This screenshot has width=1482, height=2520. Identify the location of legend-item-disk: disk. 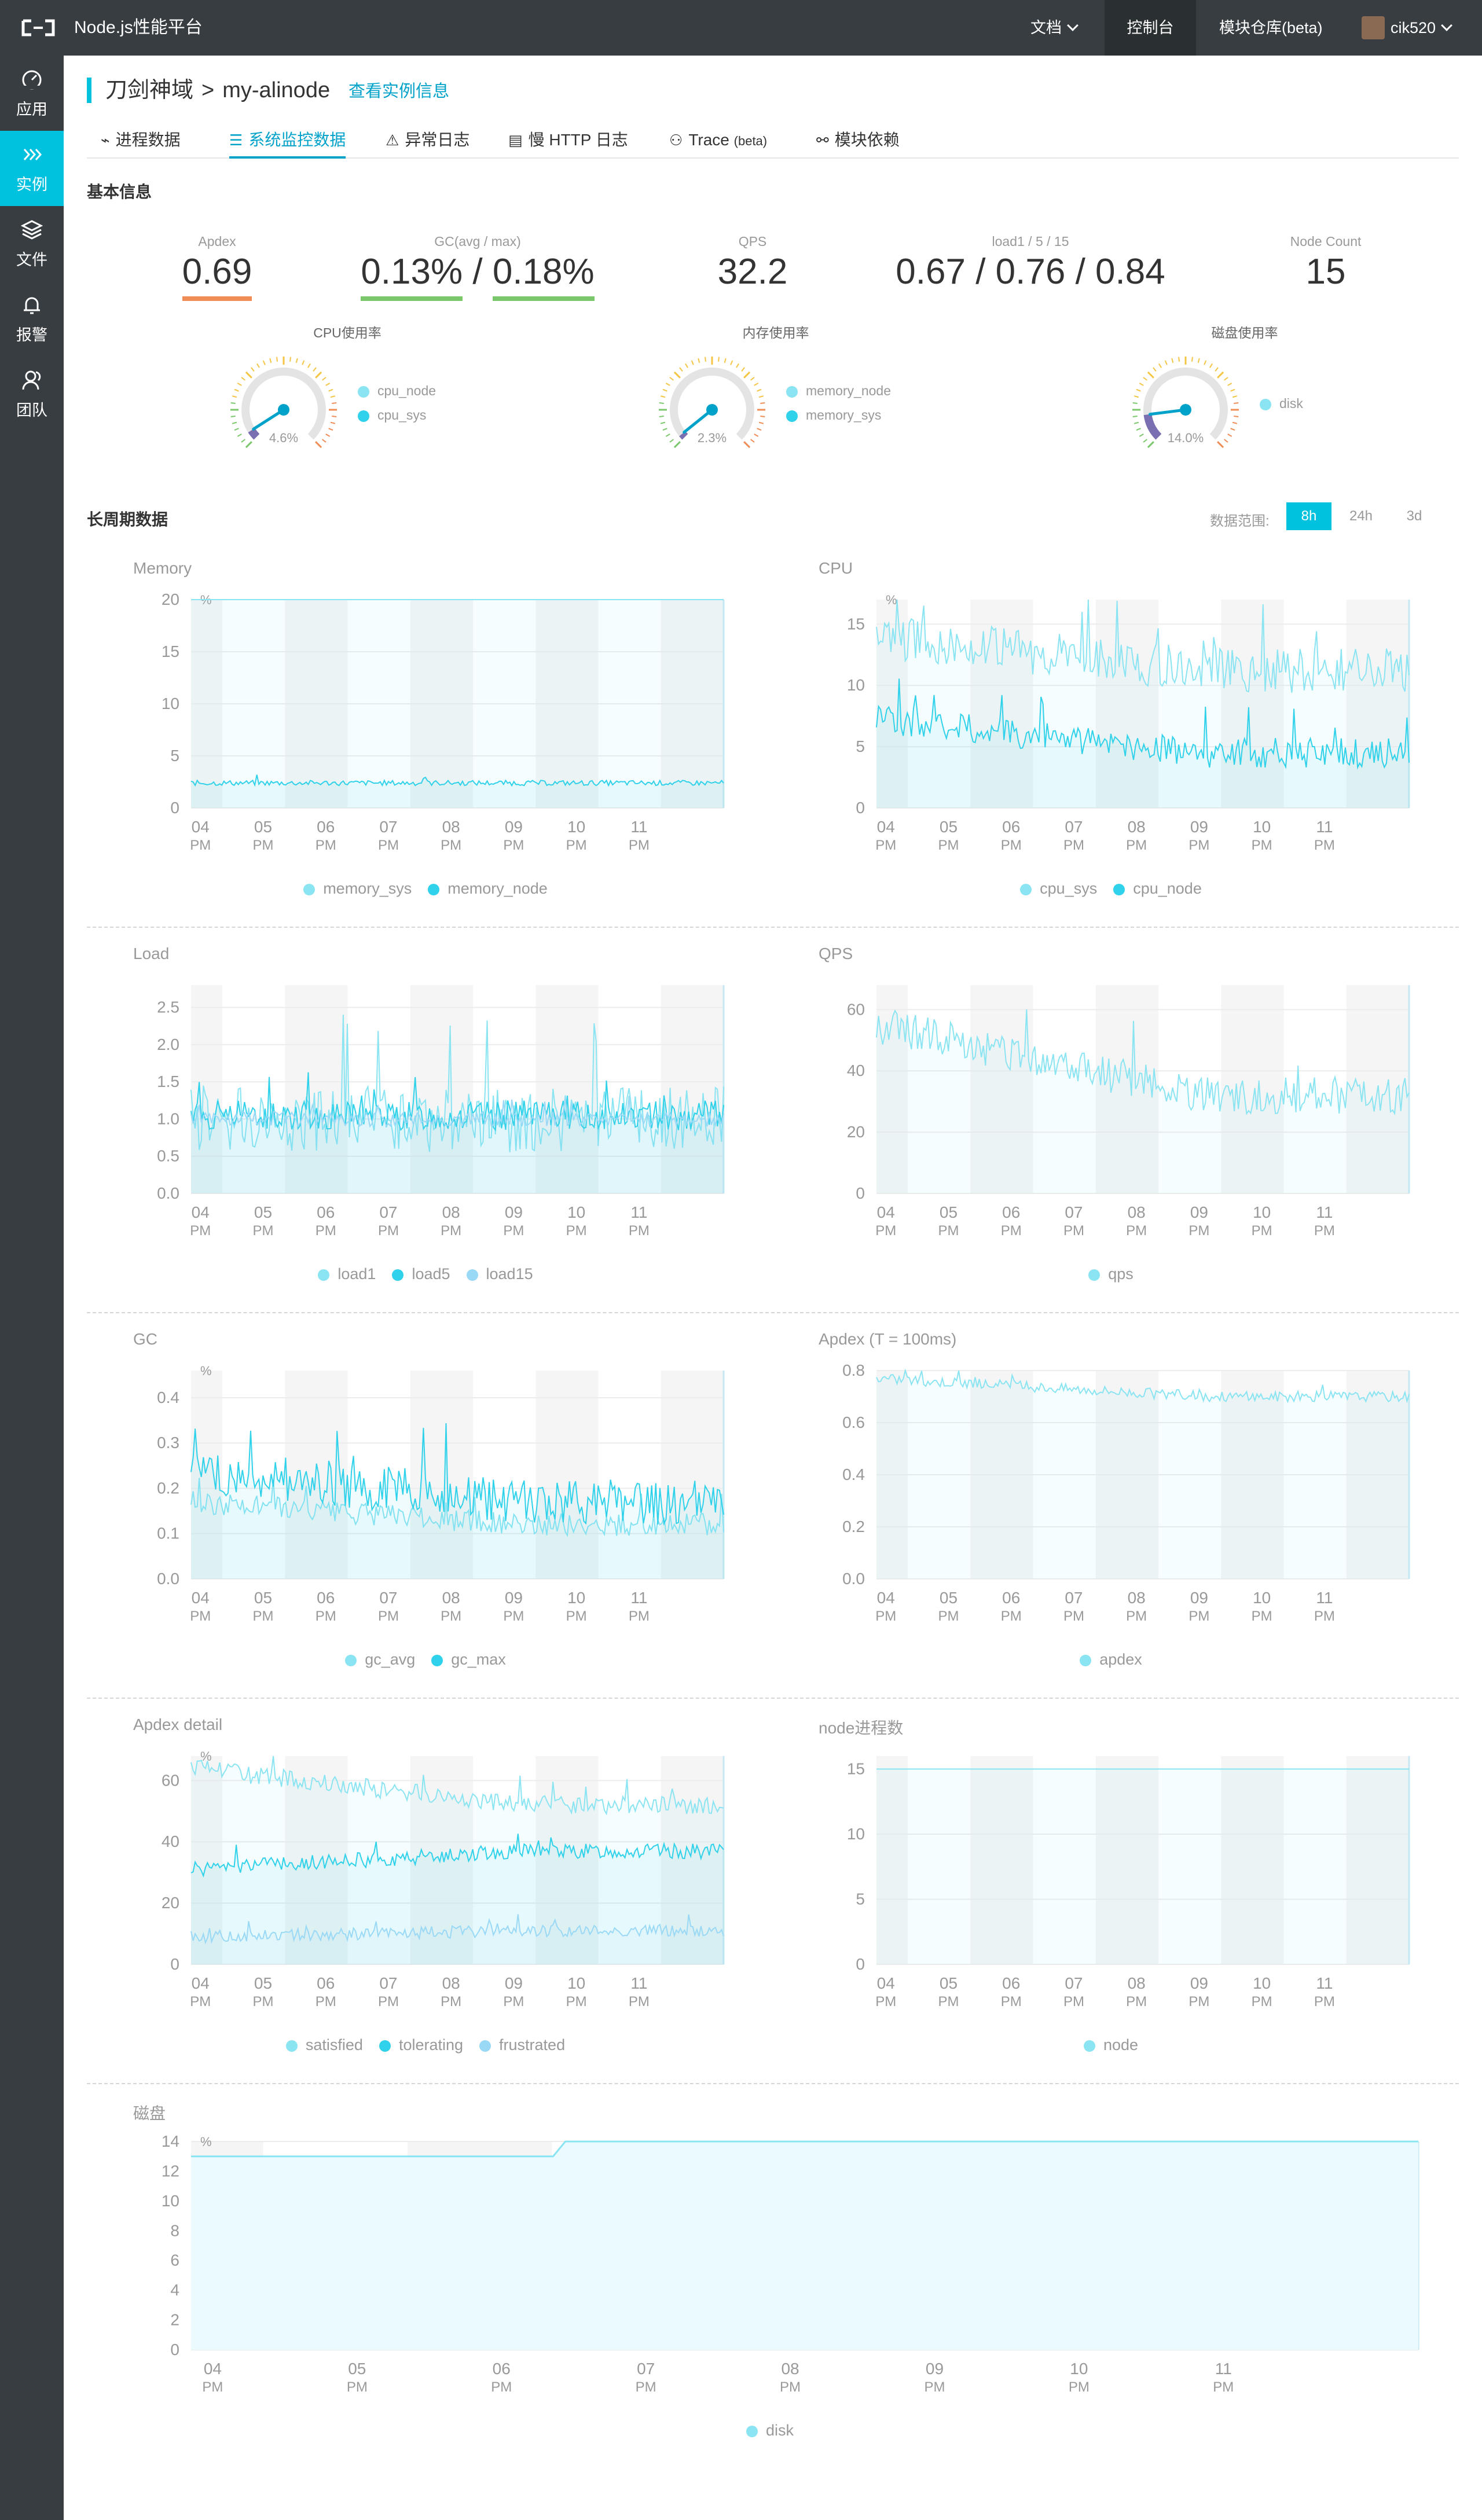
(770, 2431).